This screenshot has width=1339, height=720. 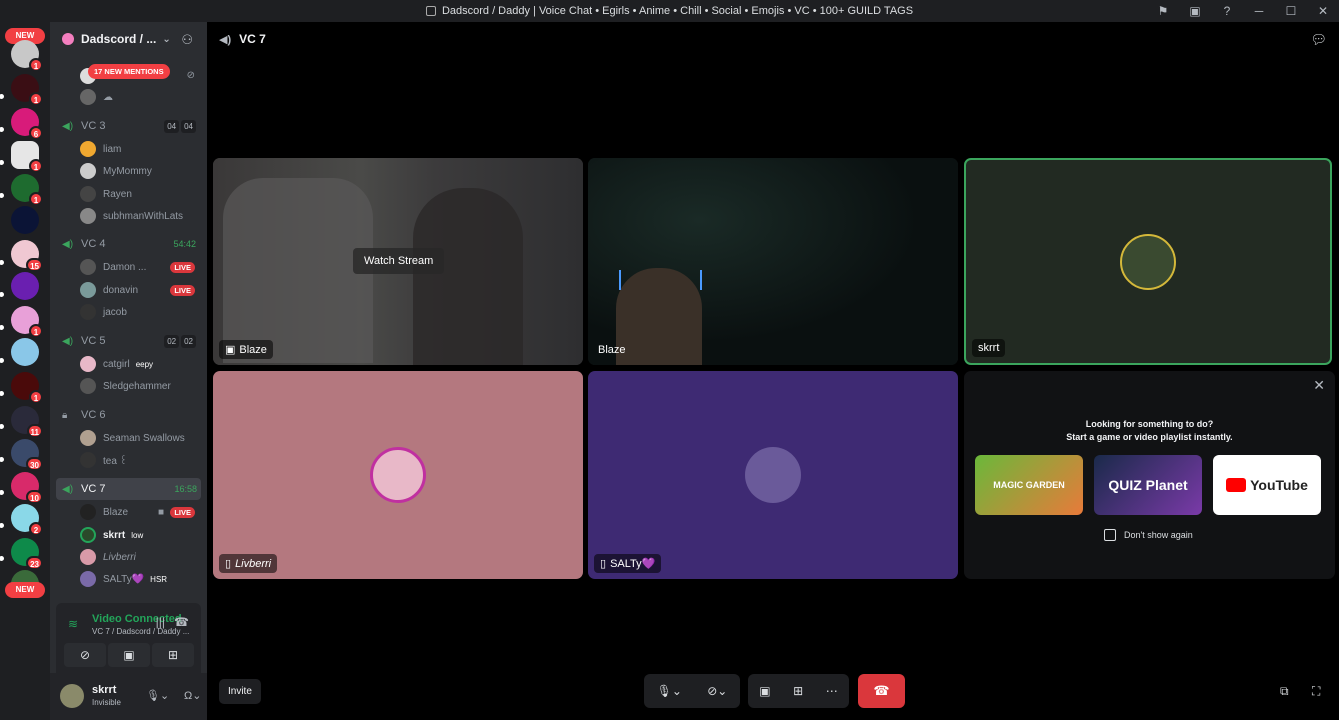 I want to click on more-icon: ⋯, so click(x=832, y=691).